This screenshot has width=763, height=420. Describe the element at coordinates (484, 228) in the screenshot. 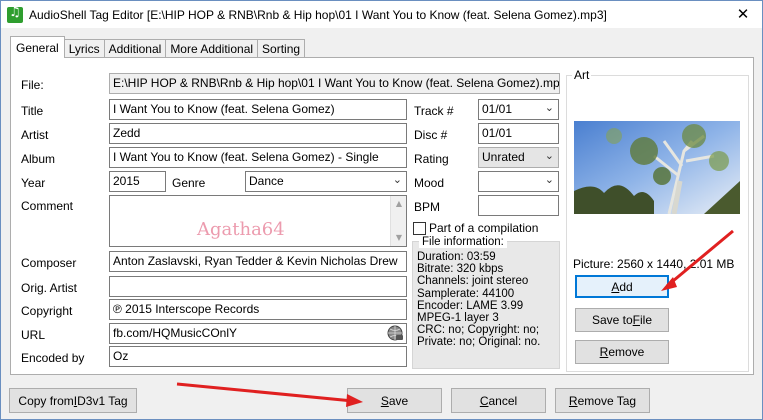

I see `compilation-label: Part of a compilation` at that location.